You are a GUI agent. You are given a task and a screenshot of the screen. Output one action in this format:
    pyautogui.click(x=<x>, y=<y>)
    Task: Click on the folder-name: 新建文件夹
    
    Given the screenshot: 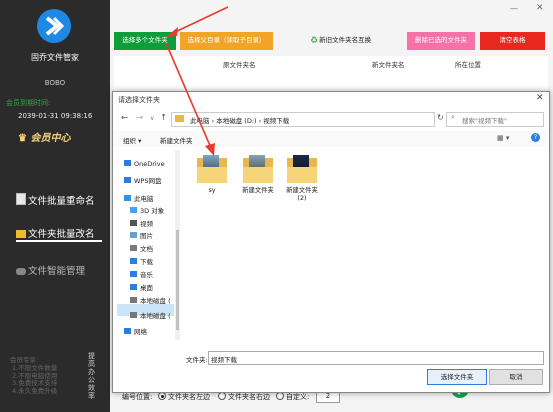 What is the action you would take?
    pyautogui.click(x=258, y=190)
    